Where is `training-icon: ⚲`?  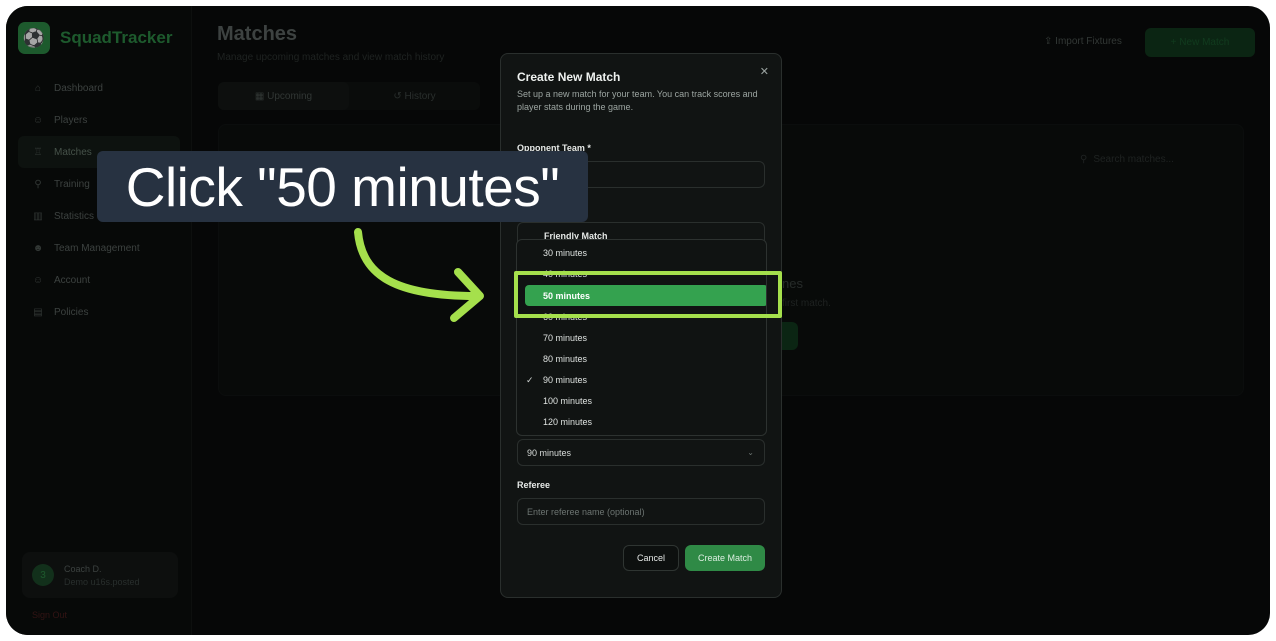
training-icon: ⚲ is located at coordinates (38, 184).